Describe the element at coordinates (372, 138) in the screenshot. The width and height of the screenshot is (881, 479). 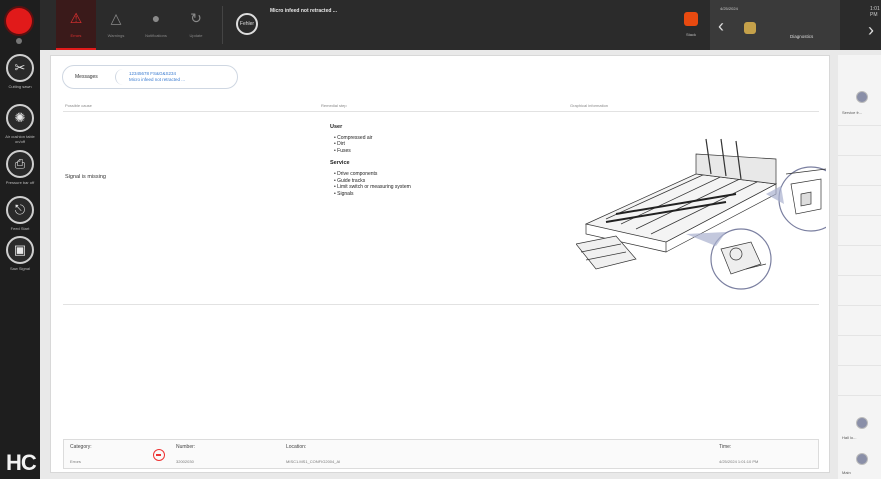
I see `list-item: Compressed air` at that location.